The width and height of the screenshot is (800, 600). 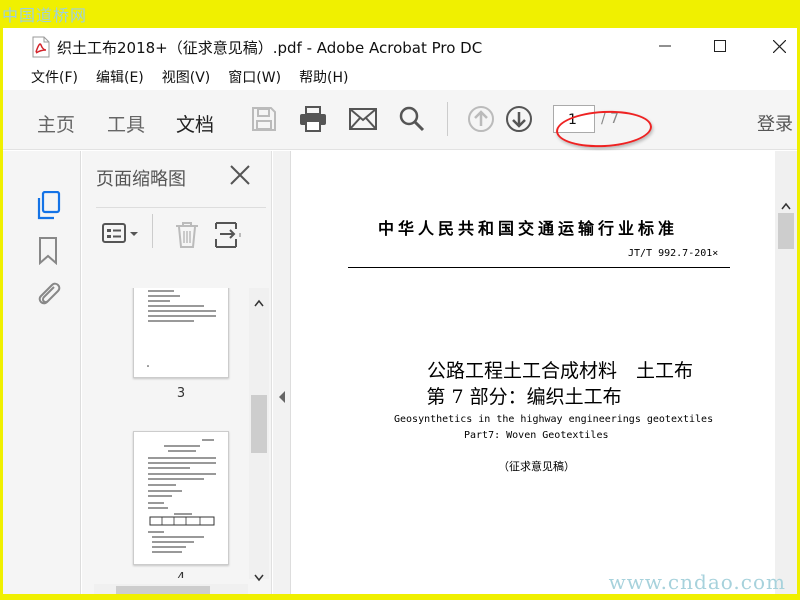 I want to click on menu-bar: 文件(F) 编辑(E) 视图(V) 窗口(W) 帮助(H), so click(x=400, y=77).